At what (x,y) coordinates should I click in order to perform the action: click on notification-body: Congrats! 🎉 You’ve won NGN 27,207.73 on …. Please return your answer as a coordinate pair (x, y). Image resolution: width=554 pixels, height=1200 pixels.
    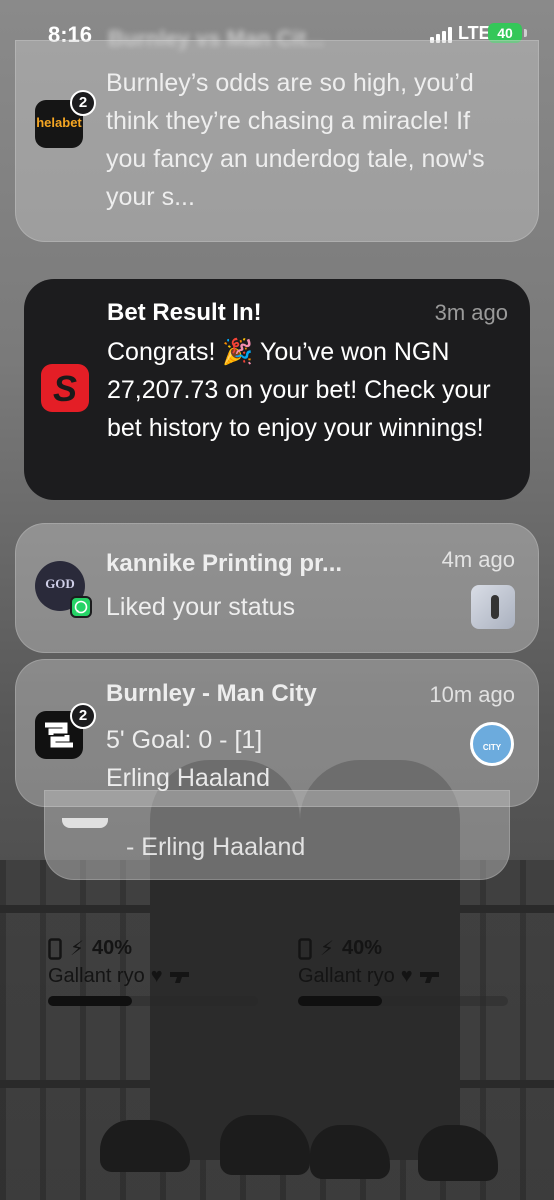
    Looking at the image, I should click on (299, 390).